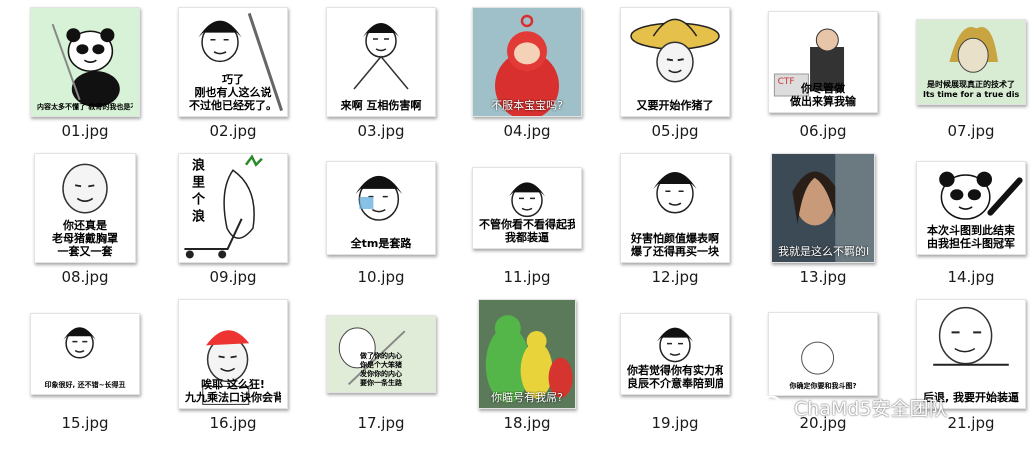 Image resolution: width=1035 pixels, height=452 pixels. I want to click on file-item: 唉耶 这么狂! 九九乘法口诀你会背吗? 16.jpg, so click(233, 368).